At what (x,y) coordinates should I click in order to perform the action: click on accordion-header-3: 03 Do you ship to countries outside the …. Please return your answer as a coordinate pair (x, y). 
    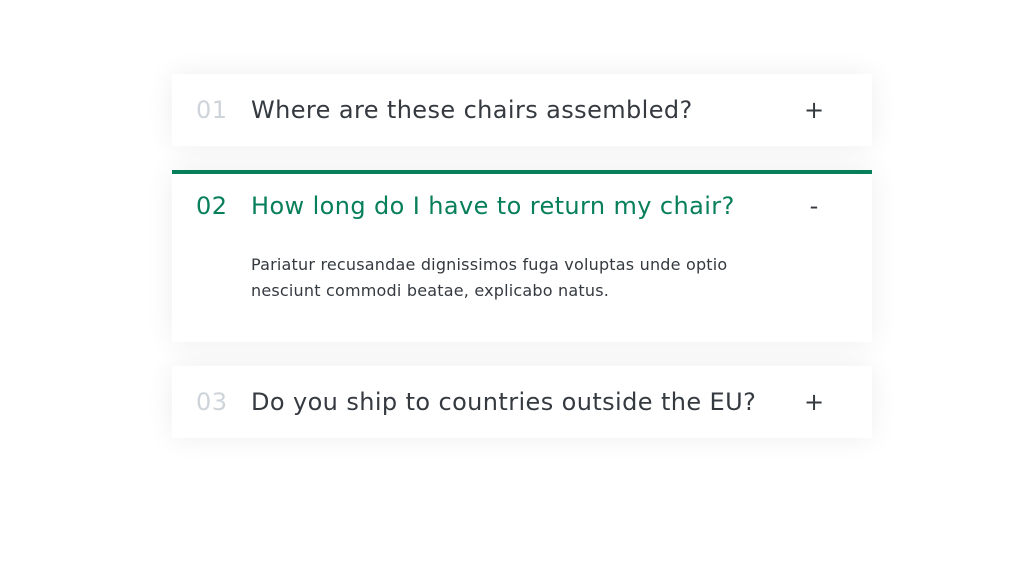
    Looking at the image, I should click on (522, 402).